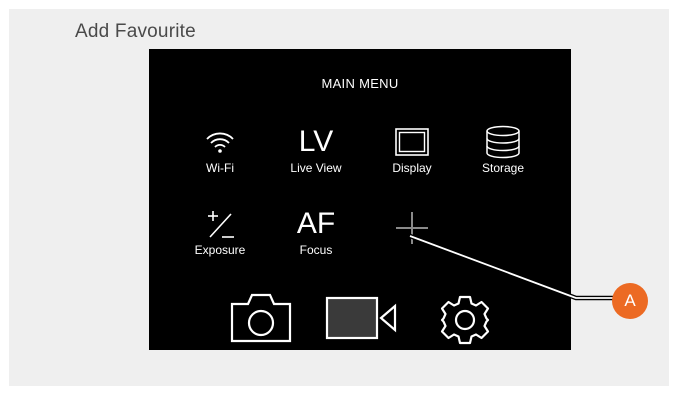 The height and width of the screenshot is (396, 678). I want to click on display-icon, so click(412, 142).